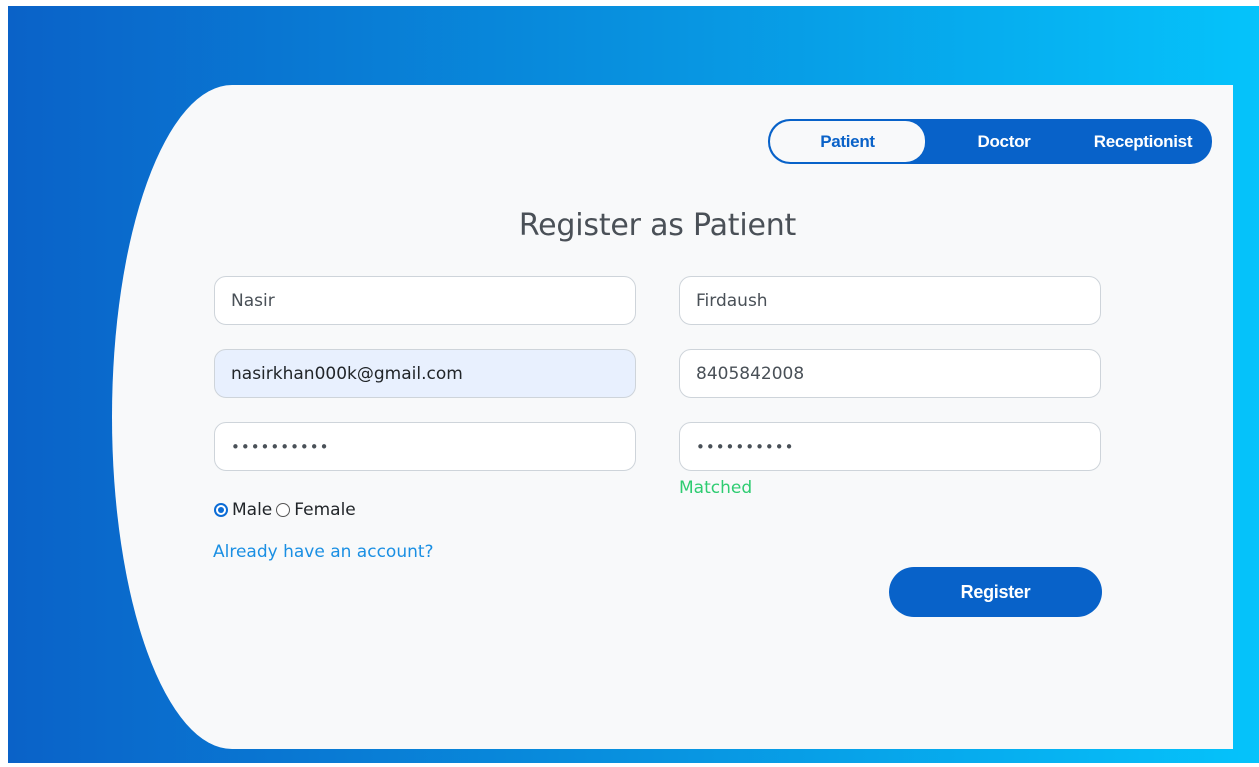 The height and width of the screenshot is (767, 1259). What do you see at coordinates (847, 141) in the screenshot?
I see `tab-patient: Patient` at bounding box center [847, 141].